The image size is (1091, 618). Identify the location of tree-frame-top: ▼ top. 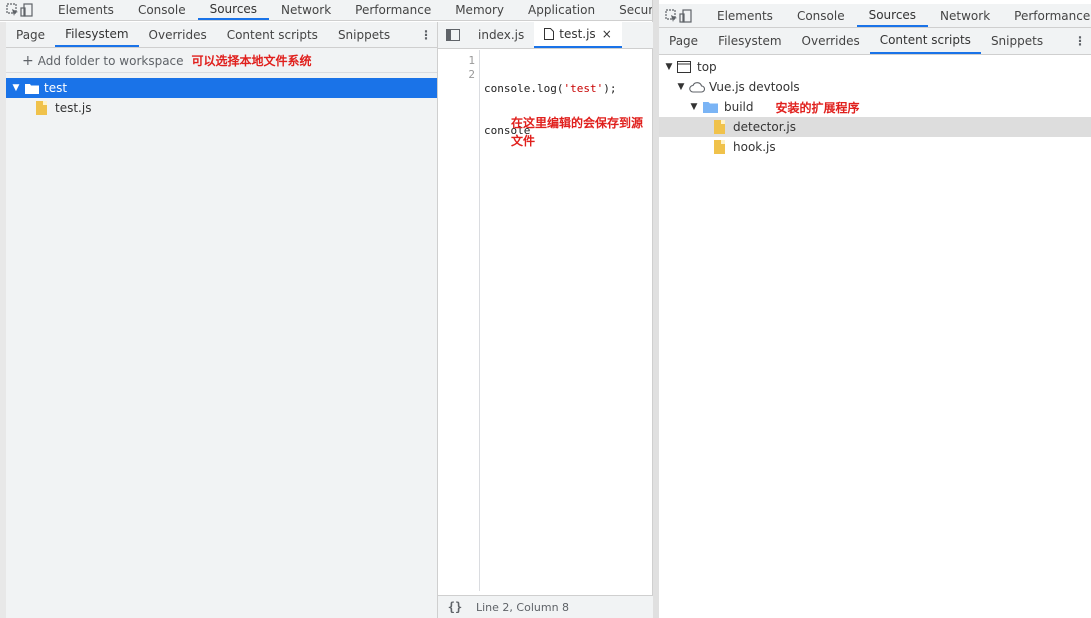
(690, 67).